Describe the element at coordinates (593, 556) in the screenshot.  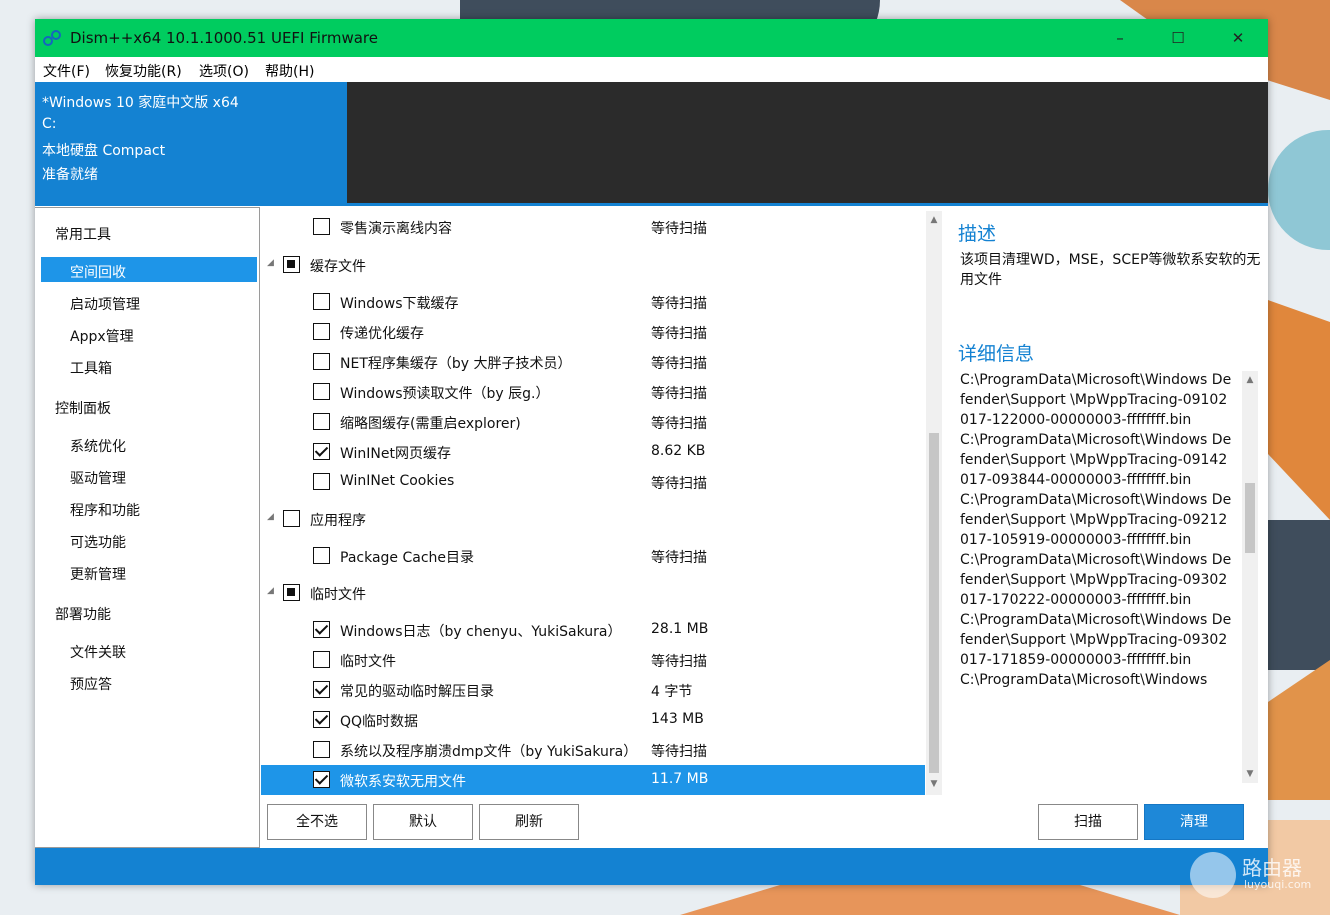
I see `list-item: Package Cache目录 等待扫描` at that location.